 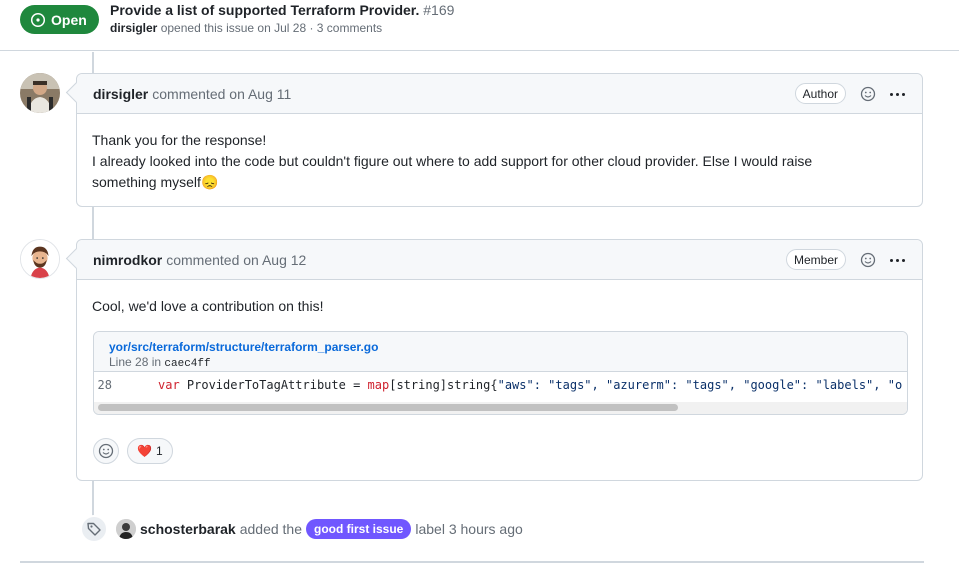 I want to click on comment-header: dirsigler commented on Aug 11 Author, so click(x=499, y=94).